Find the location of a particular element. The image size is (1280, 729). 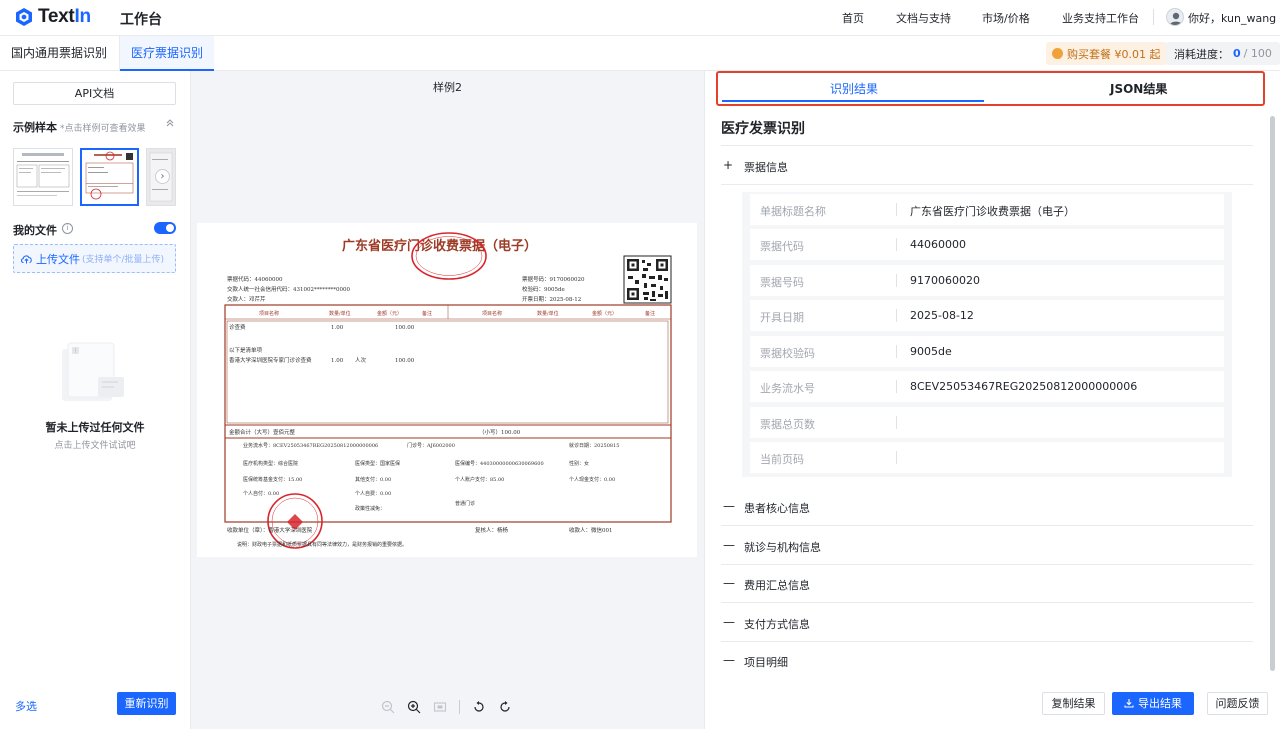

section-payment-method: — 支付方式信息 is located at coordinates (987, 625).